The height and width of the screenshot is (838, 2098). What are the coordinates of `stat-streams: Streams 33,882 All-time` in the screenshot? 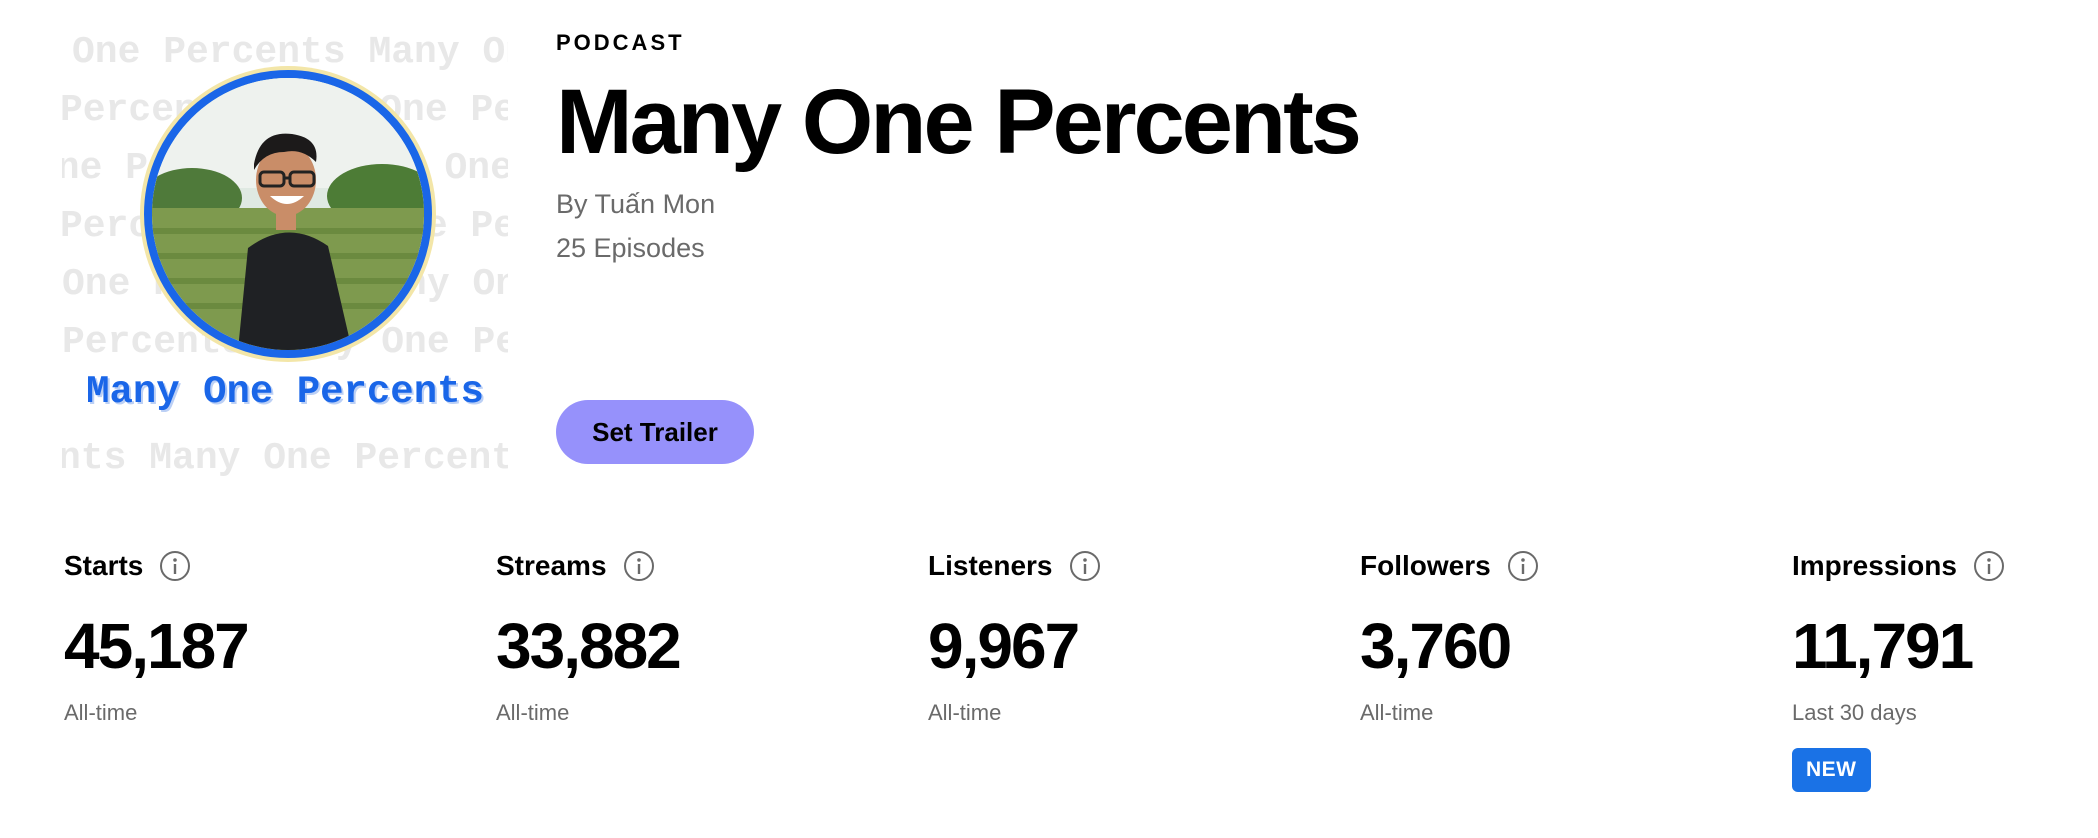 It's located at (696, 637).